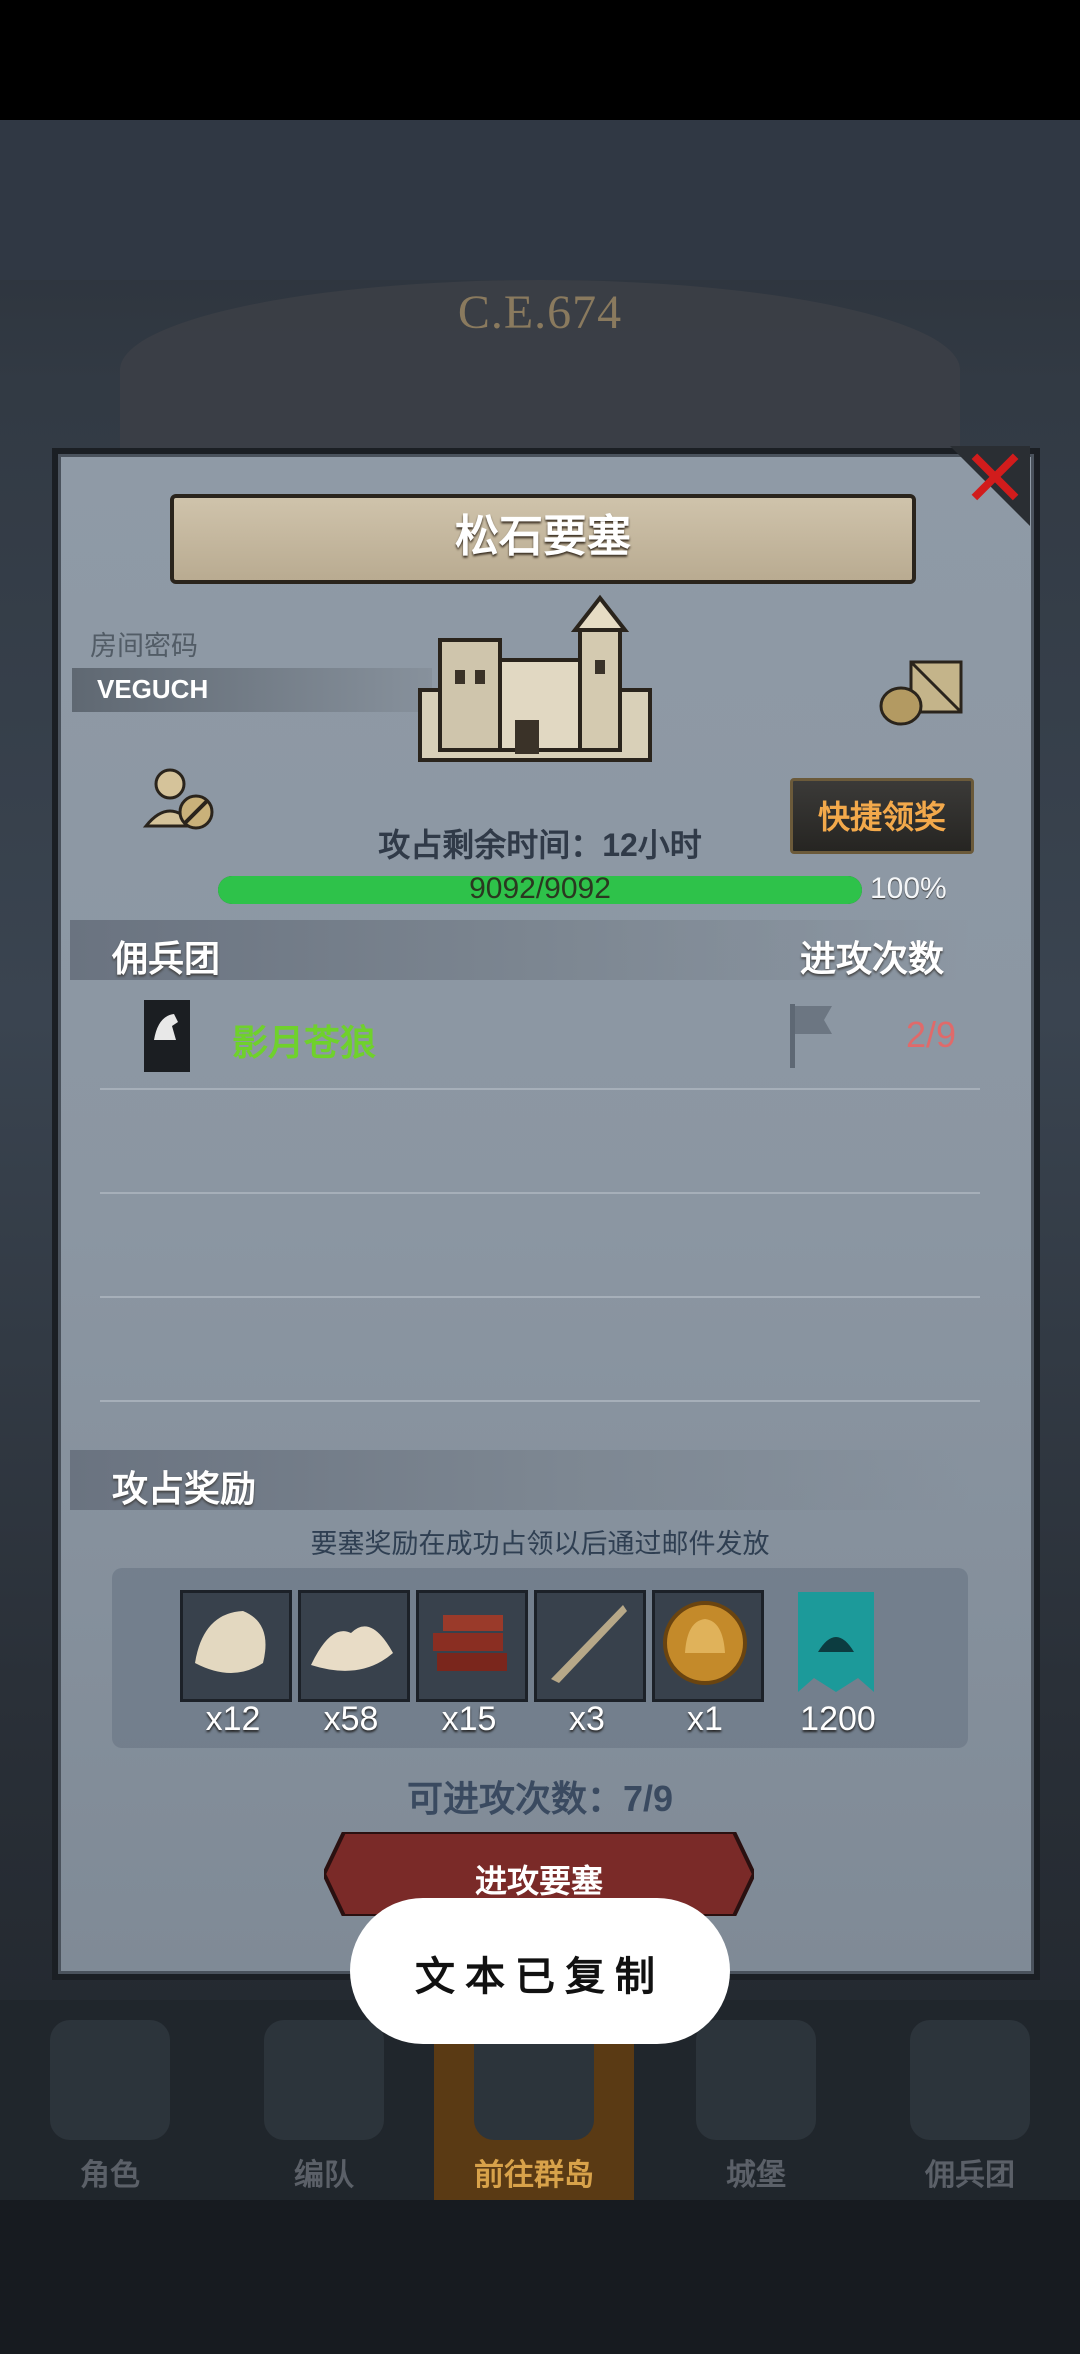 This screenshot has width=1080, height=2354. I want to click on nav-label: 佣兵团, so click(970, 2175).